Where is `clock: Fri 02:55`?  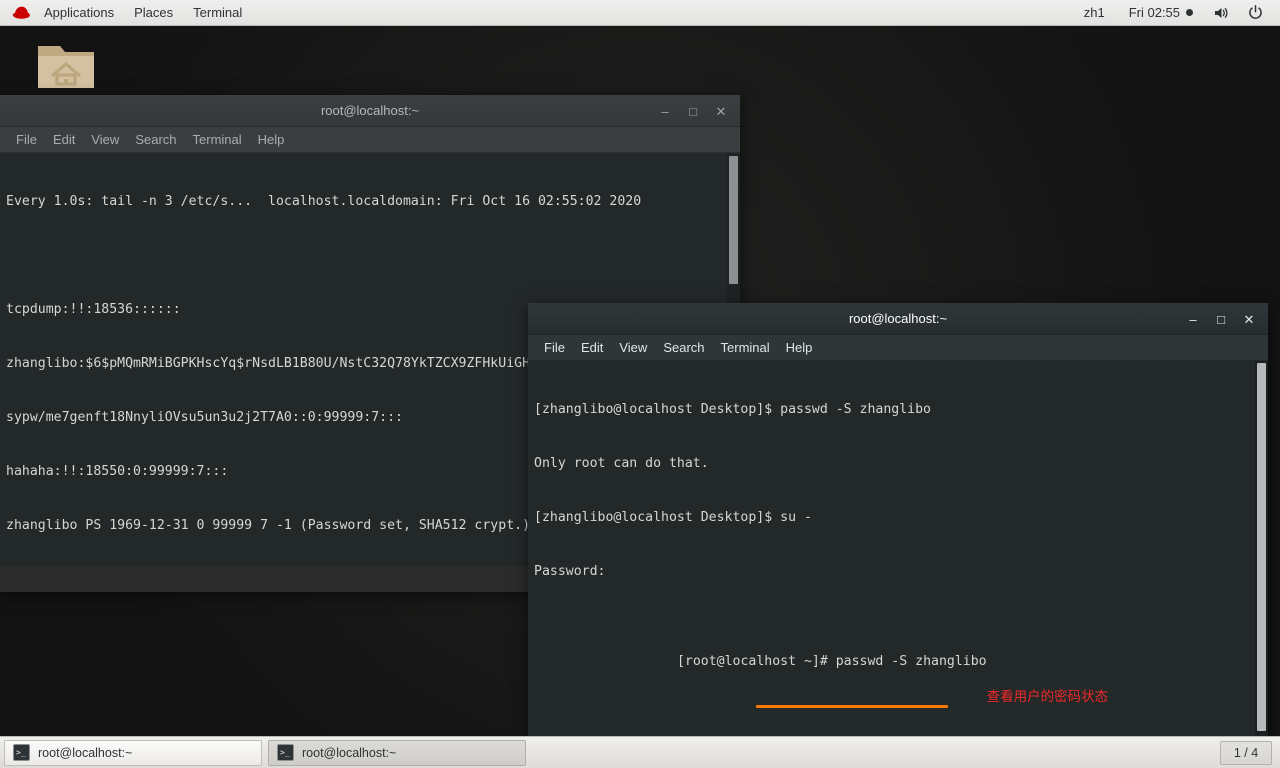 clock: Fri 02:55 is located at coordinates (1161, 13).